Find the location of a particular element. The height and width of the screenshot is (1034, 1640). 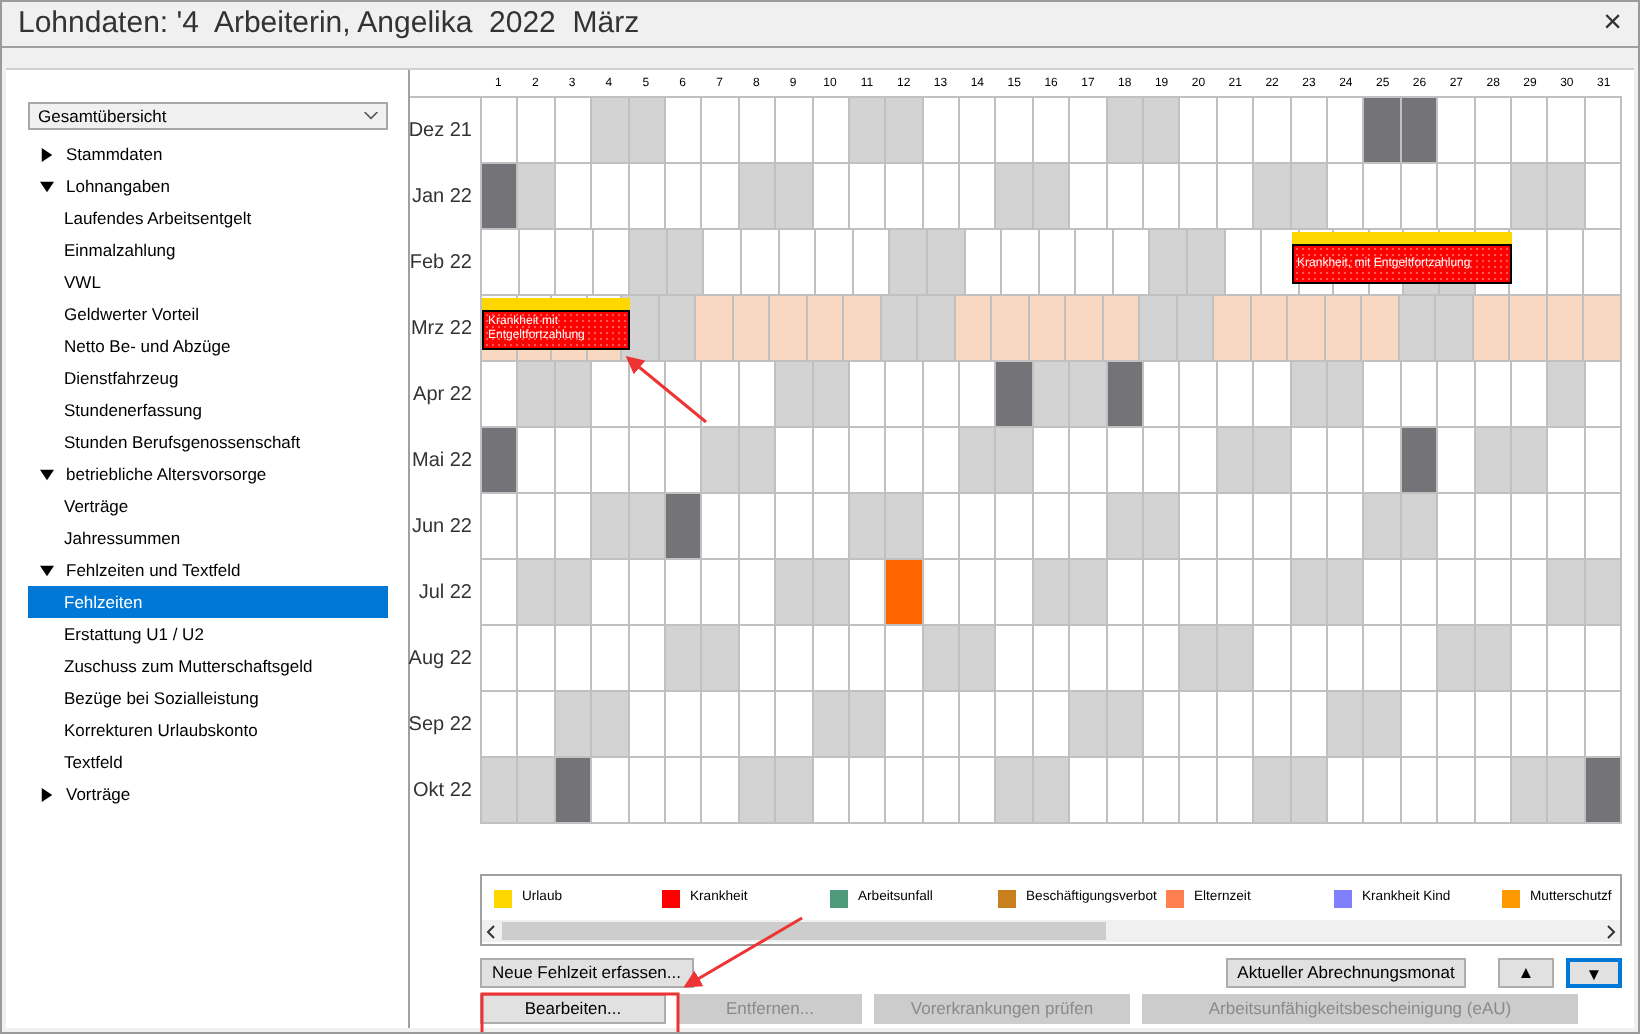

tree-item: Bezüge bei Sozialleistung is located at coordinates (208, 698).